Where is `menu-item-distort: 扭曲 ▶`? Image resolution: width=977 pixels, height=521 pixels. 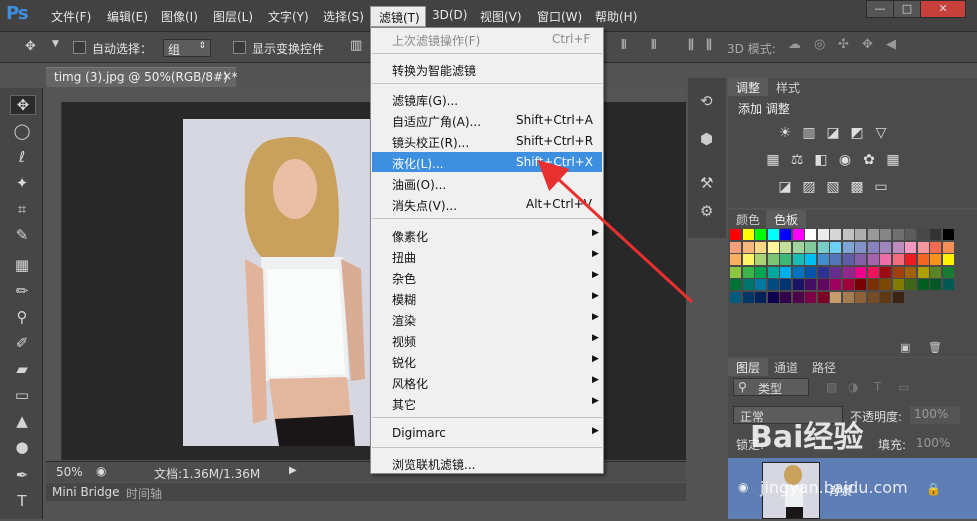 menu-item-distort: 扭曲 ▶ is located at coordinates (487, 256).